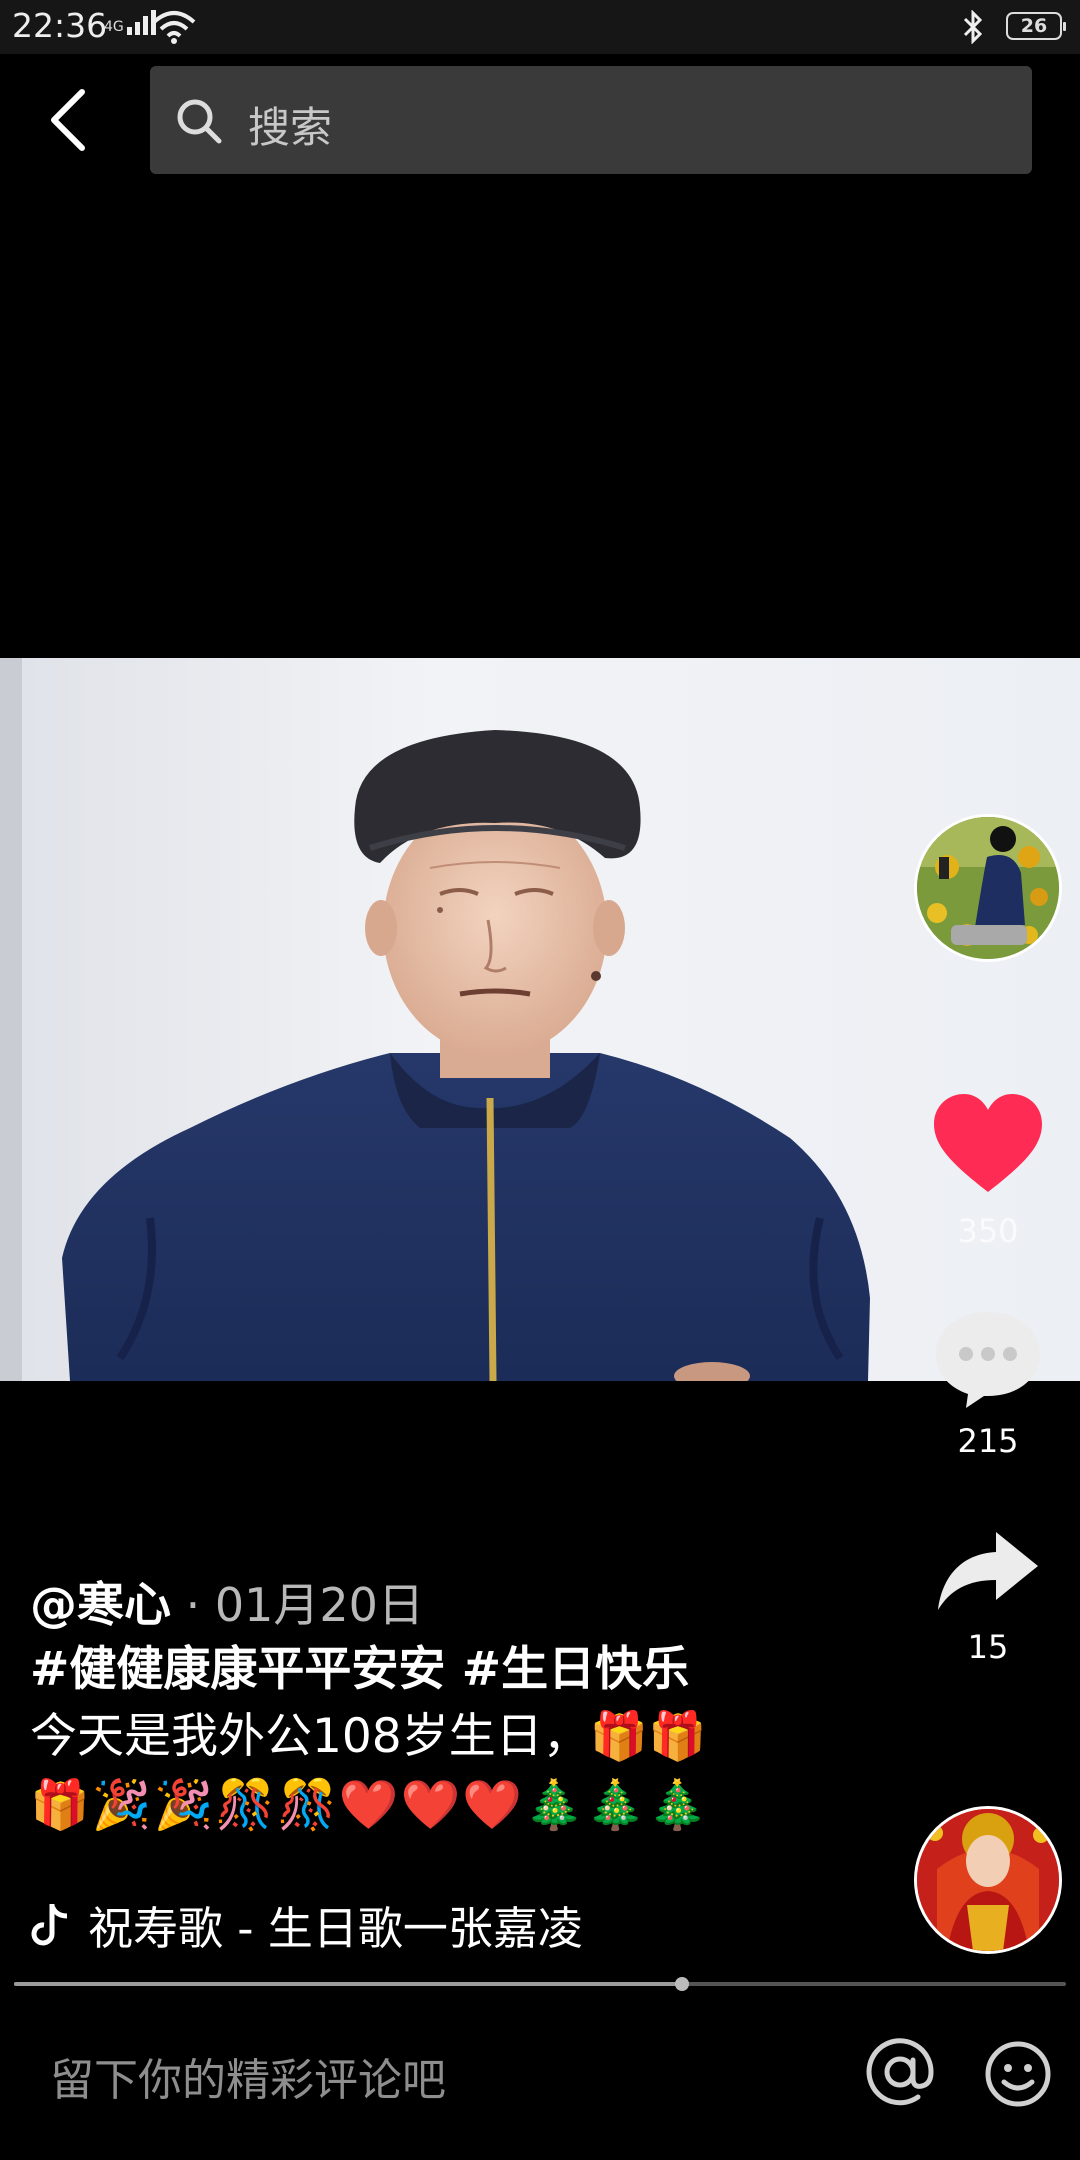  Describe the element at coordinates (988, 1231) in the screenshot. I see `like-count: 350` at that location.